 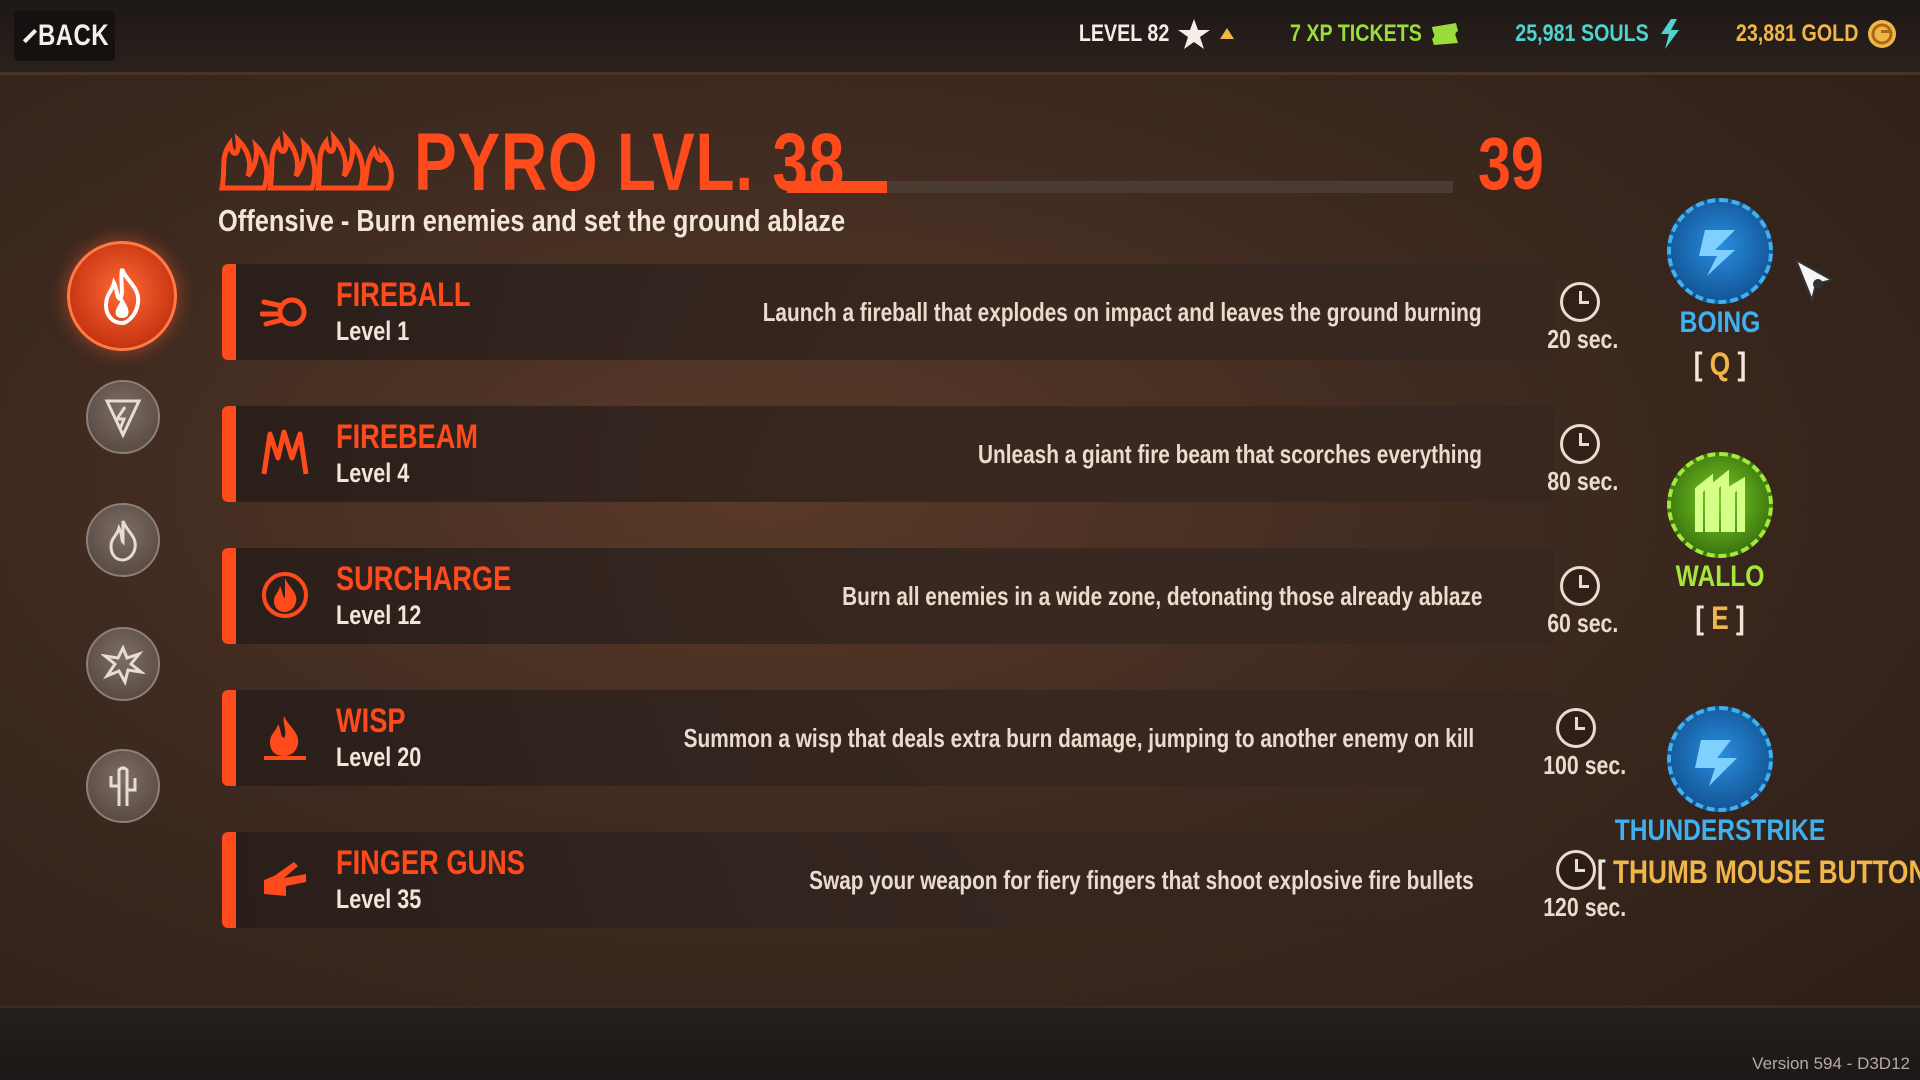 I want to click on ability-name: FIREBALL, so click(x=403, y=295).